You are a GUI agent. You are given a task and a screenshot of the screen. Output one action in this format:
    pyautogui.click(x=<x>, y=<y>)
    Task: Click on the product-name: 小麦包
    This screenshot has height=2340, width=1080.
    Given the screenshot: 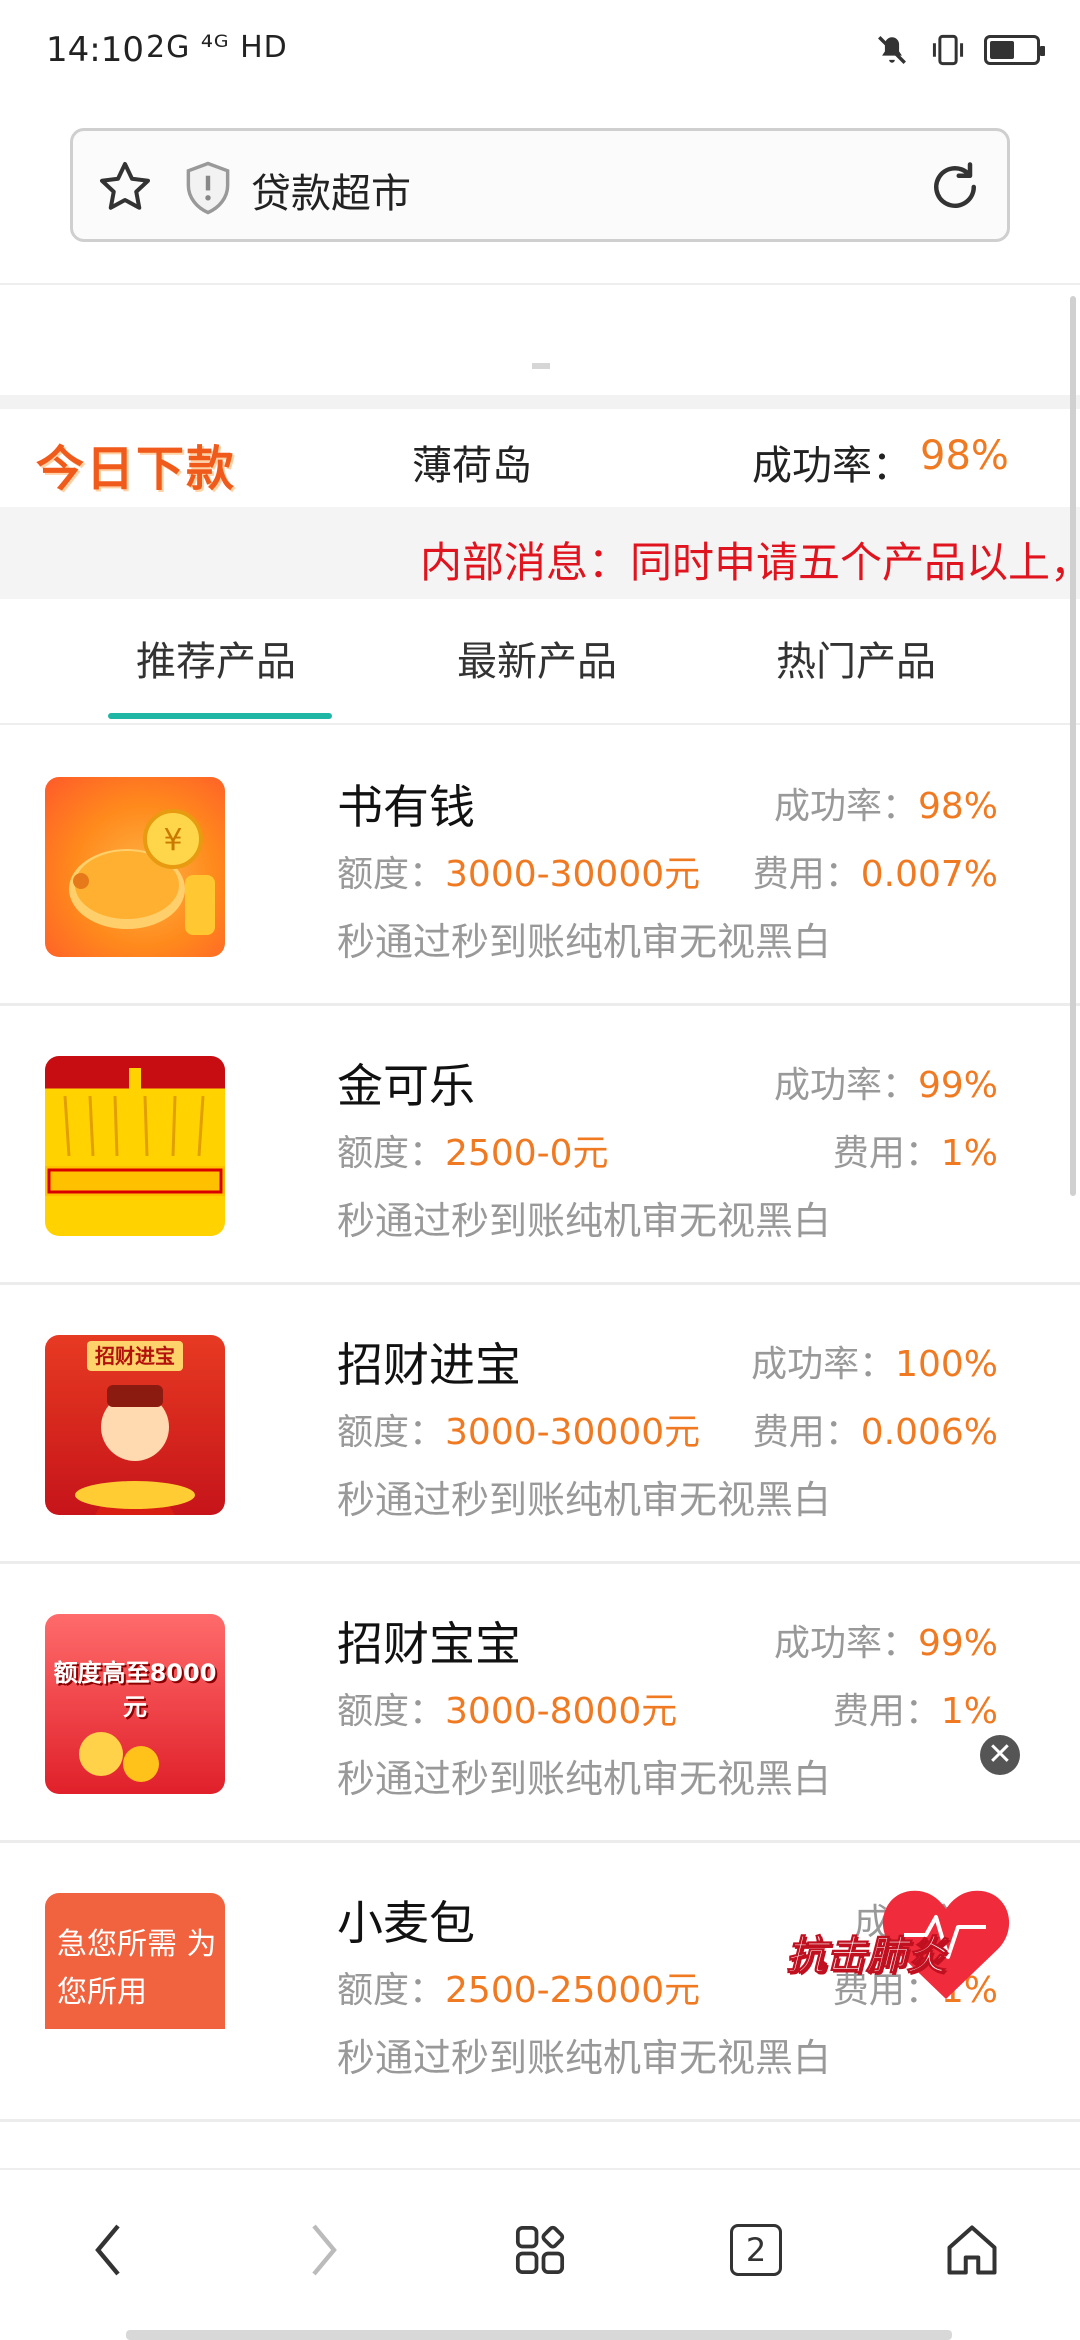 What is the action you would take?
    pyautogui.click(x=406, y=1923)
    